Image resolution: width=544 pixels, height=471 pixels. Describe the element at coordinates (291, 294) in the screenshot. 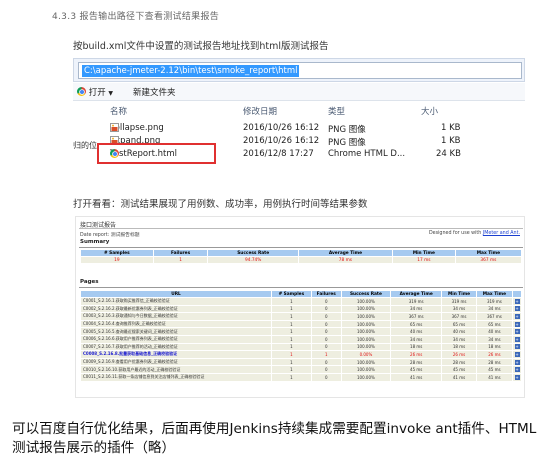

I see `pages-header: # Samples` at that location.